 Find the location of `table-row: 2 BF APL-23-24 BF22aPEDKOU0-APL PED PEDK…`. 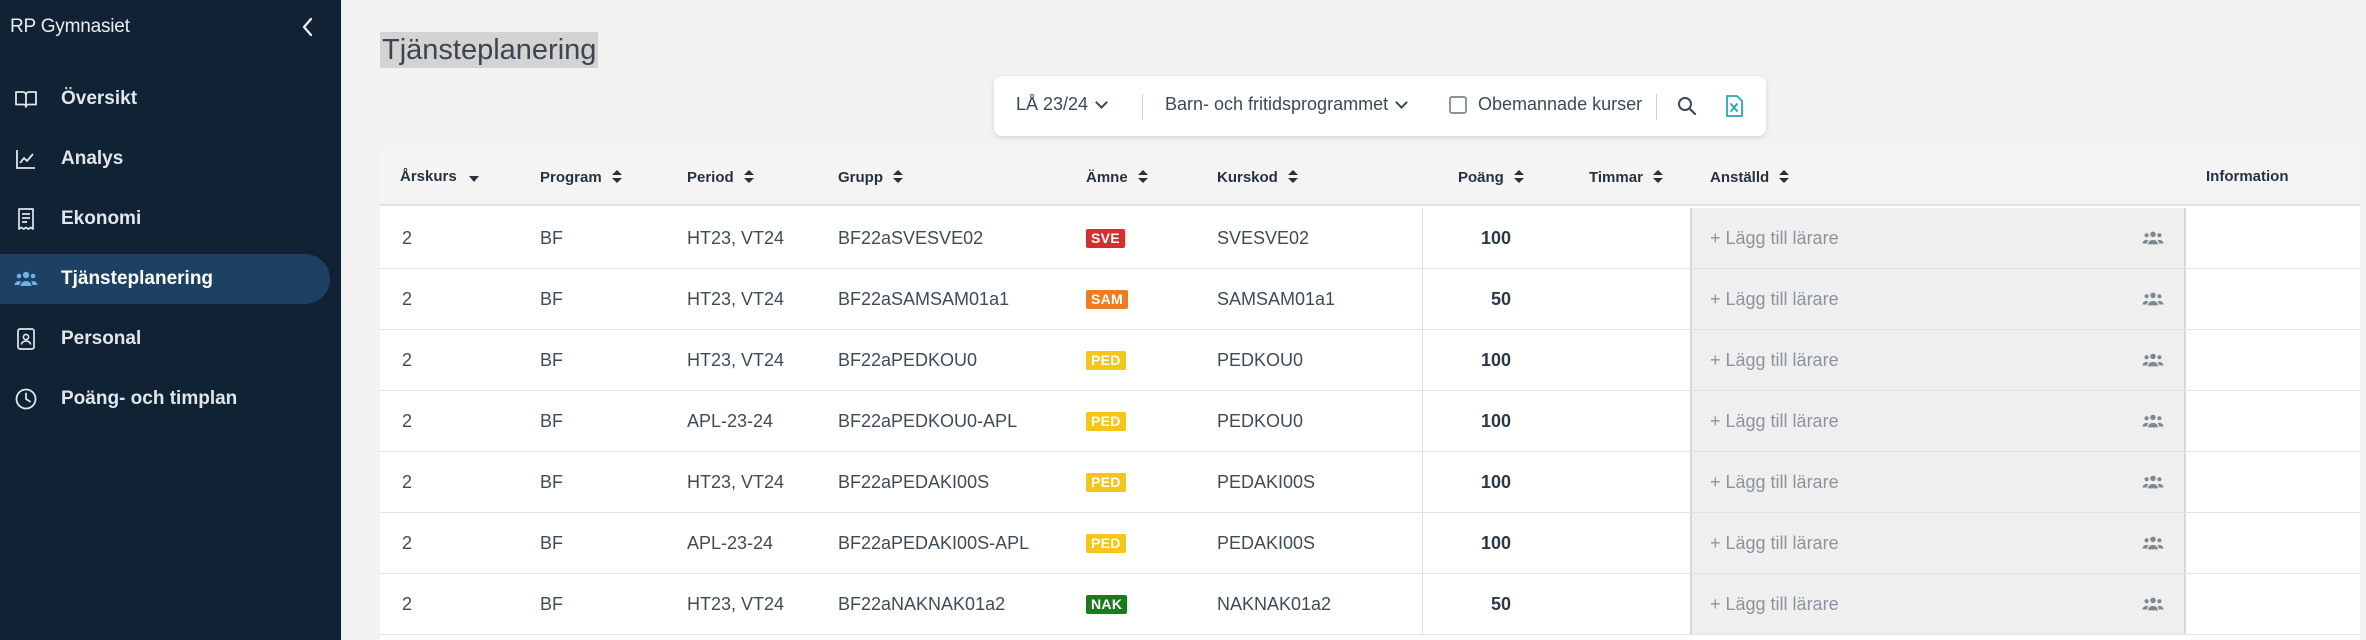

table-row: 2 BF APL-23-24 BF22aPEDKOU0-APL PED PEDK… is located at coordinates (1370, 421).